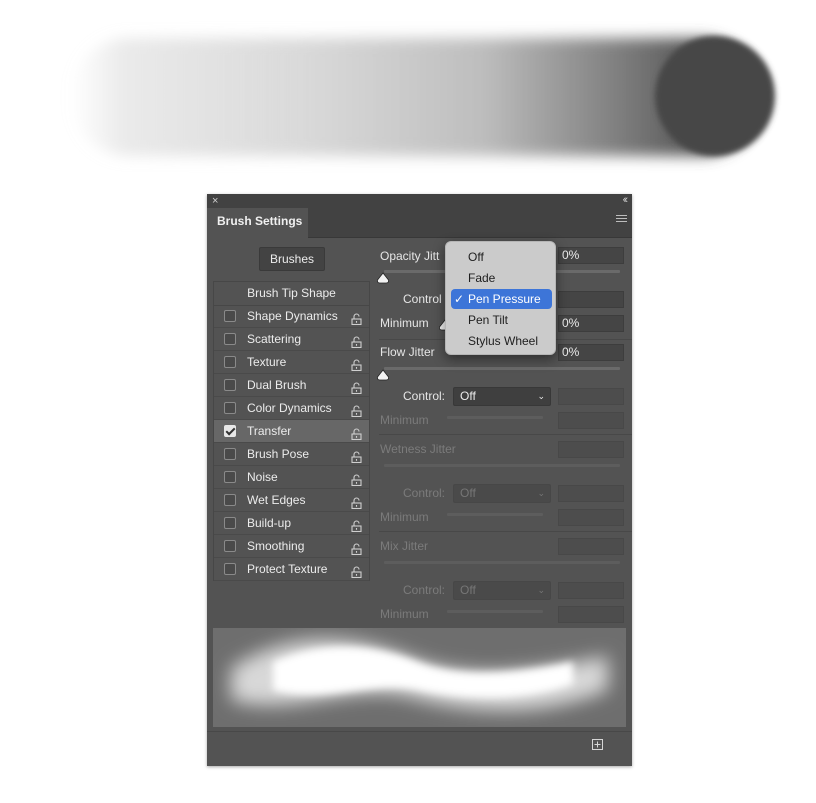 The width and height of the screenshot is (816, 803). I want to click on dropdown-item-label: Stylus Wheel, so click(503, 341).